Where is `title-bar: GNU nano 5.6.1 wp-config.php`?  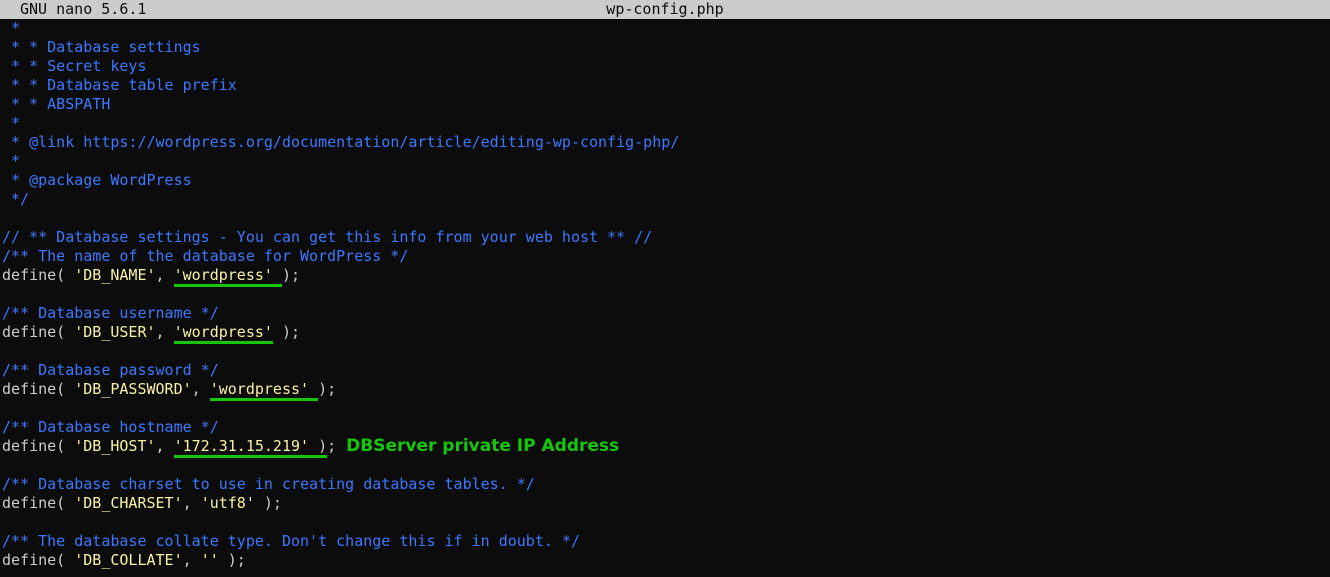
title-bar: GNU nano 5.6.1 wp-config.php is located at coordinates (665, 9).